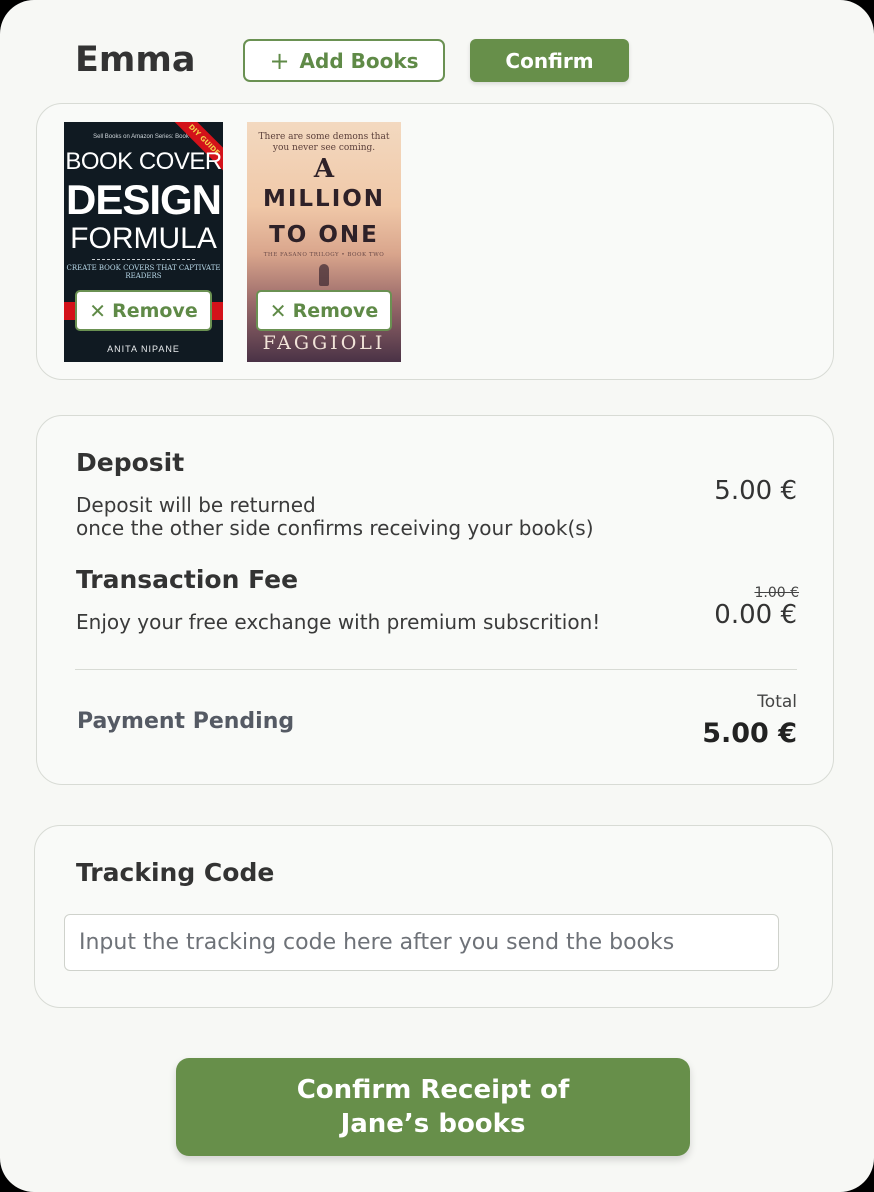 Image resolution: width=874 pixels, height=1192 pixels. Describe the element at coordinates (187, 579) in the screenshot. I see `fee-title: Transaction Fee` at that location.